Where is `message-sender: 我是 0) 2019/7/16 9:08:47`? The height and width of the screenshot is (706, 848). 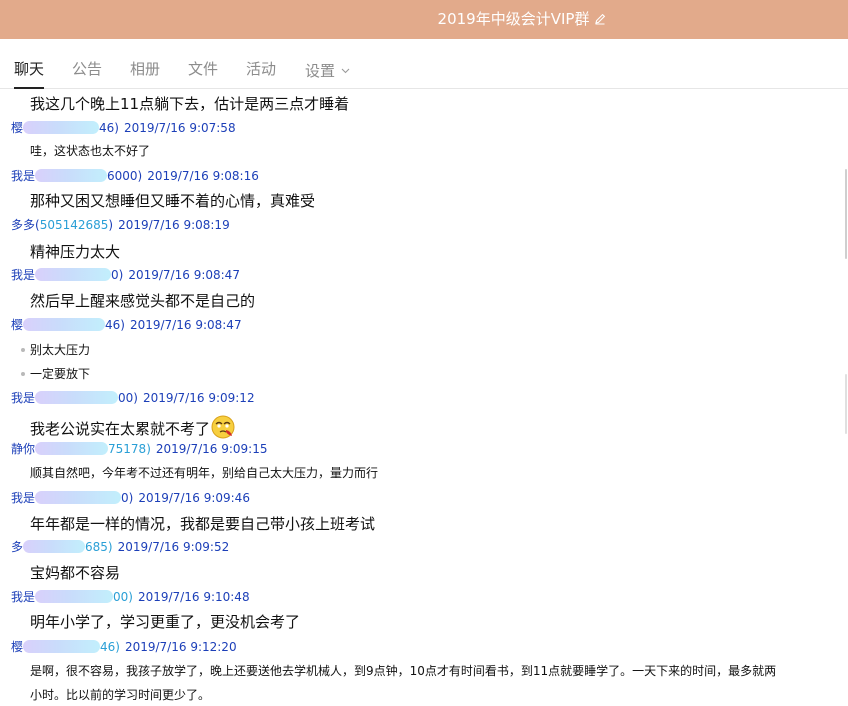
message-sender: 我是 0) 2019/7/16 9:08:47 is located at coordinates (125, 275).